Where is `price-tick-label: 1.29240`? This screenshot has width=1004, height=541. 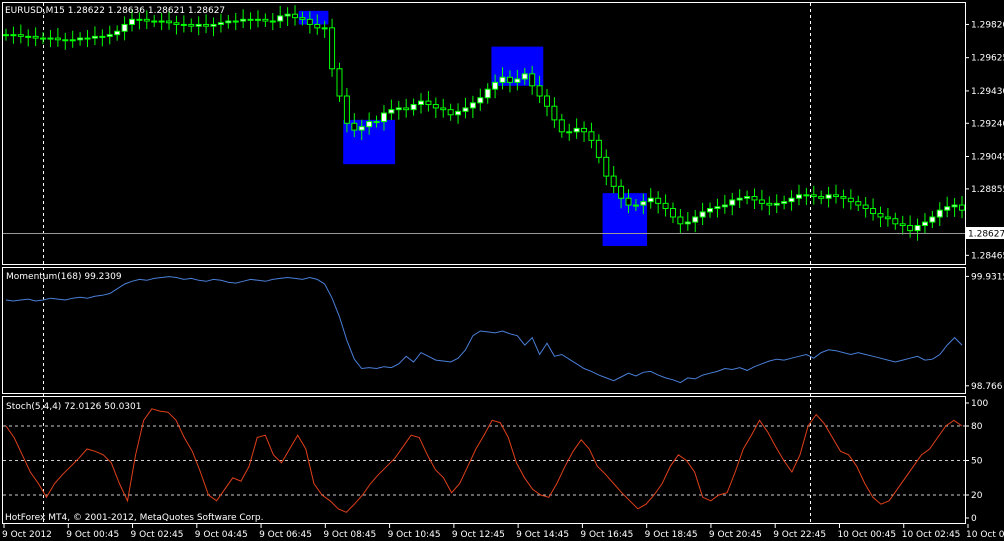
price-tick-label: 1.29240 is located at coordinates (987, 124).